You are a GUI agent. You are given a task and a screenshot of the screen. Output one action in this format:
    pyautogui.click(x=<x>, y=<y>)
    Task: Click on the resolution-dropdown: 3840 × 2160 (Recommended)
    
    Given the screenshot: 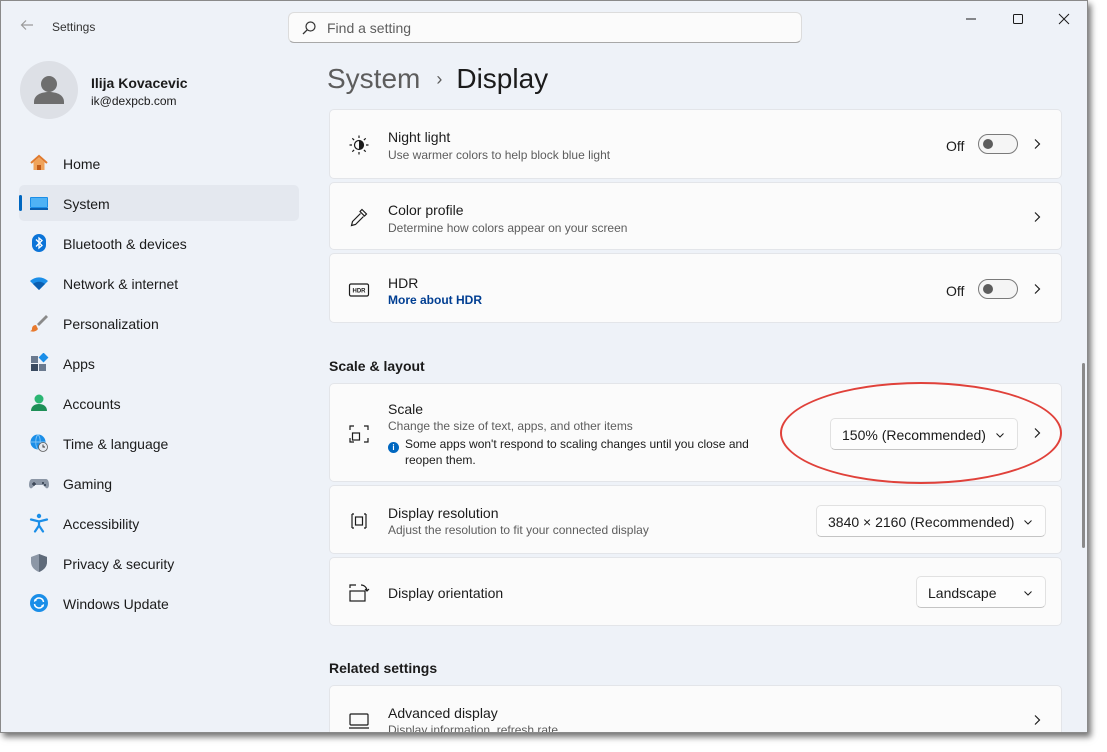 What is the action you would take?
    pyautogui.click(x=931, y=521)
    